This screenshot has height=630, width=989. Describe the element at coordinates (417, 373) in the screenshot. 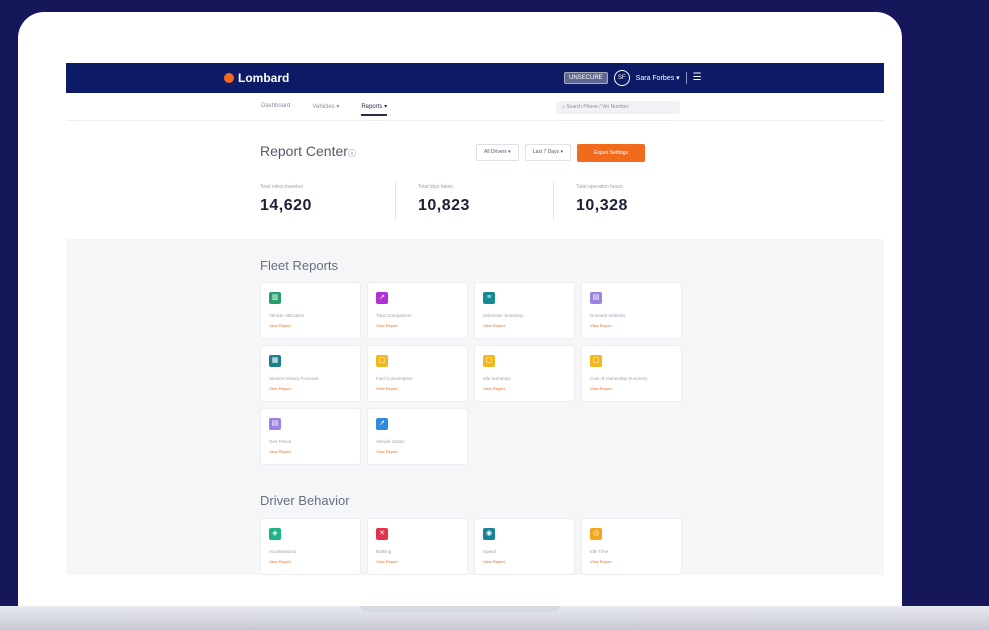

I see `report-card: ▢ Fuel Consumption View Report` at that location.